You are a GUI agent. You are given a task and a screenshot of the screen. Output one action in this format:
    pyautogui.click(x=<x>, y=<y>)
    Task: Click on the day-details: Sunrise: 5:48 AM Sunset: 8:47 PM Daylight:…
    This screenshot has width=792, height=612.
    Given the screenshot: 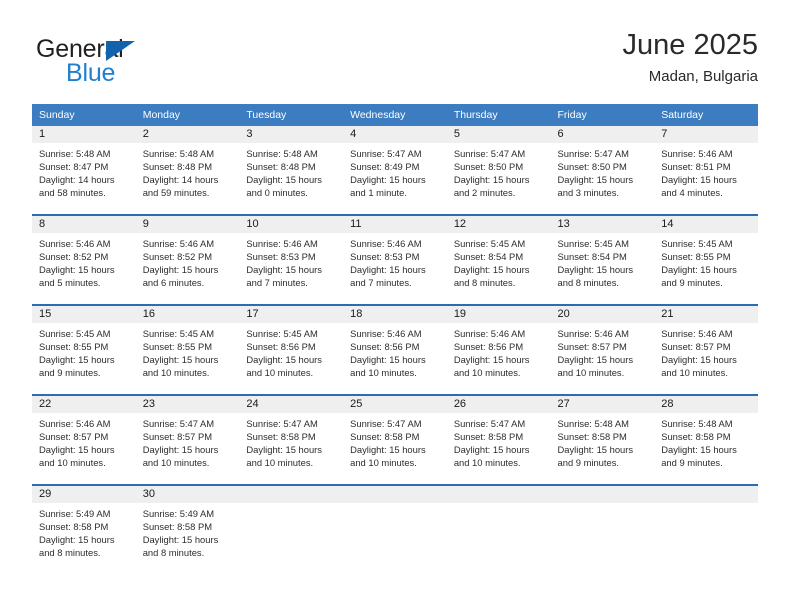 What is the action you would take?
    pyautogui.click(x=84, y=171)
    